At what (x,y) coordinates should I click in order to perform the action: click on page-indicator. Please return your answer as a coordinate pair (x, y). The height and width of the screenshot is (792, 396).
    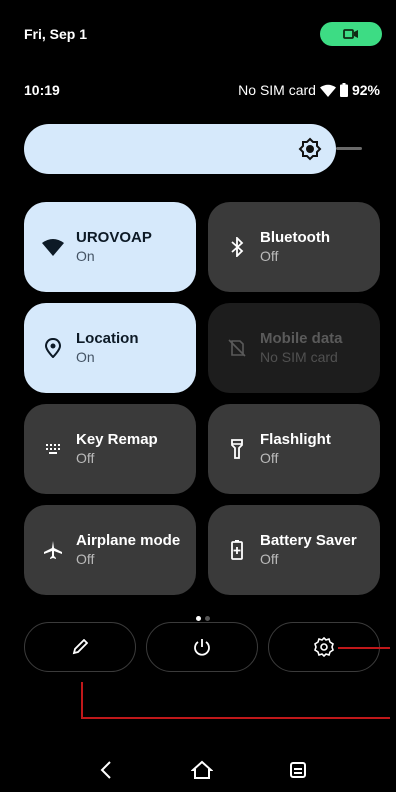
    Looking at the image, I should click on (203, 618).